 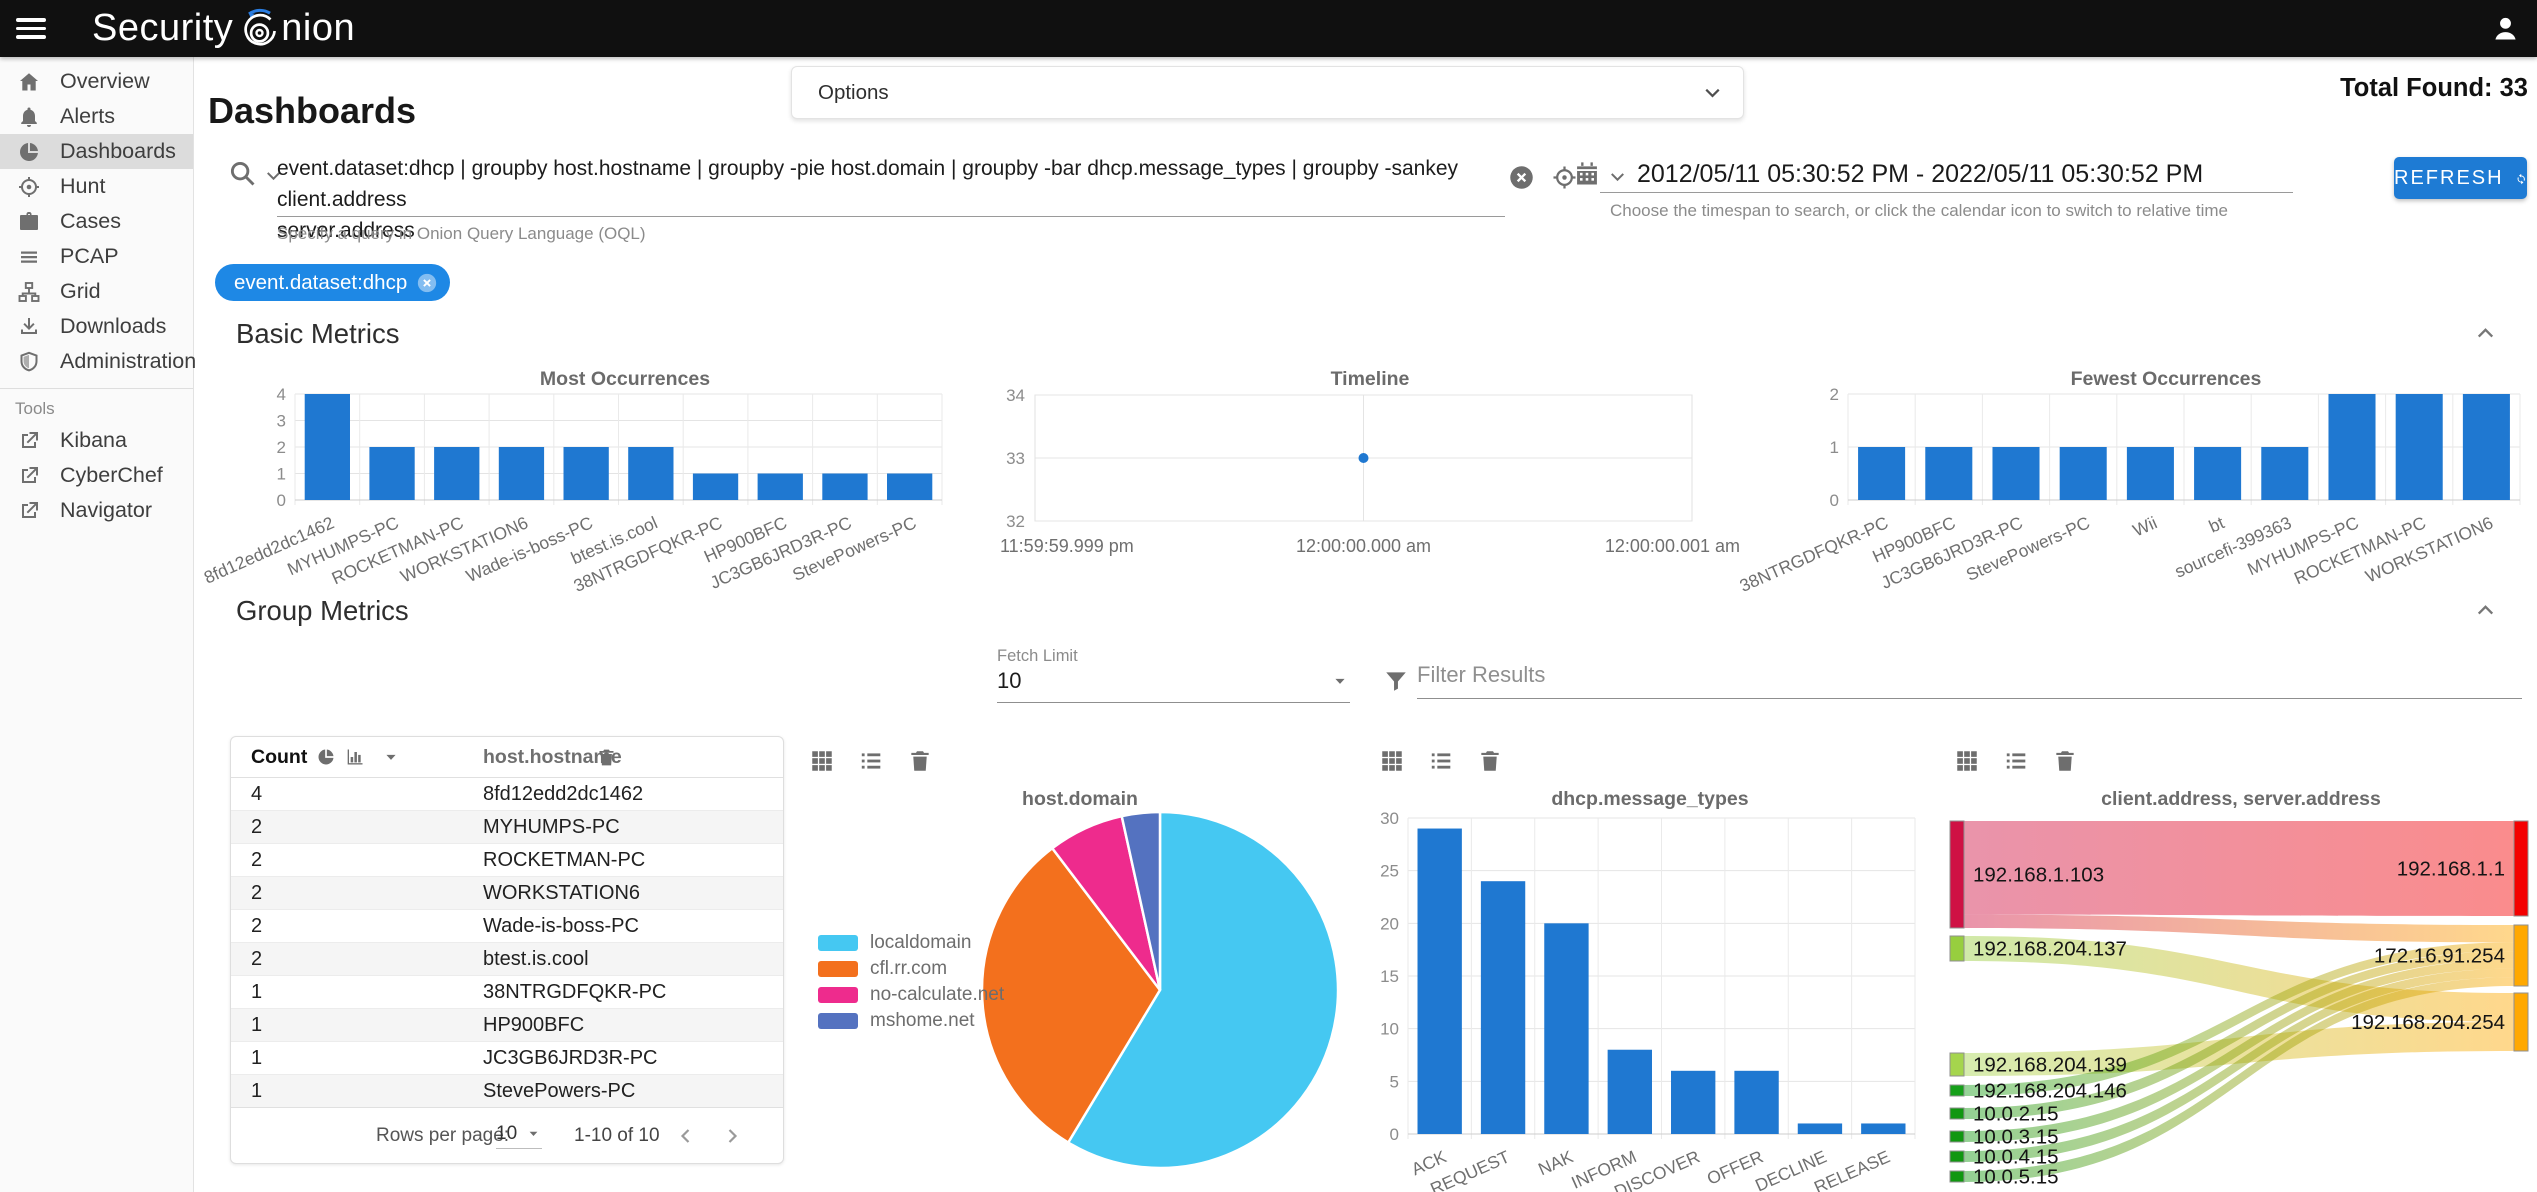 What do you see at coordinates (96, 326) in the screenshot?
I see `sidebar-item-downloads: Downloads` at bounding box center [96, 326].